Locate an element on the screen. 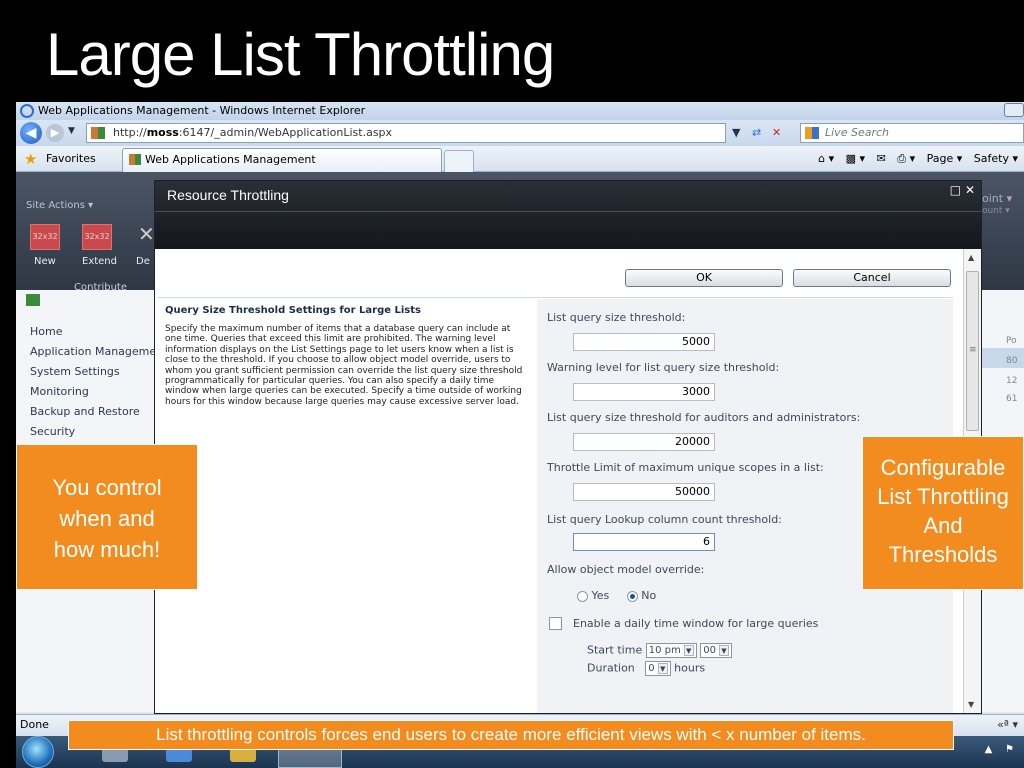 The height and width of the screenshot is (768, 1024). home-icon: ⌂ ▾ is located at coordinates (826, 158).